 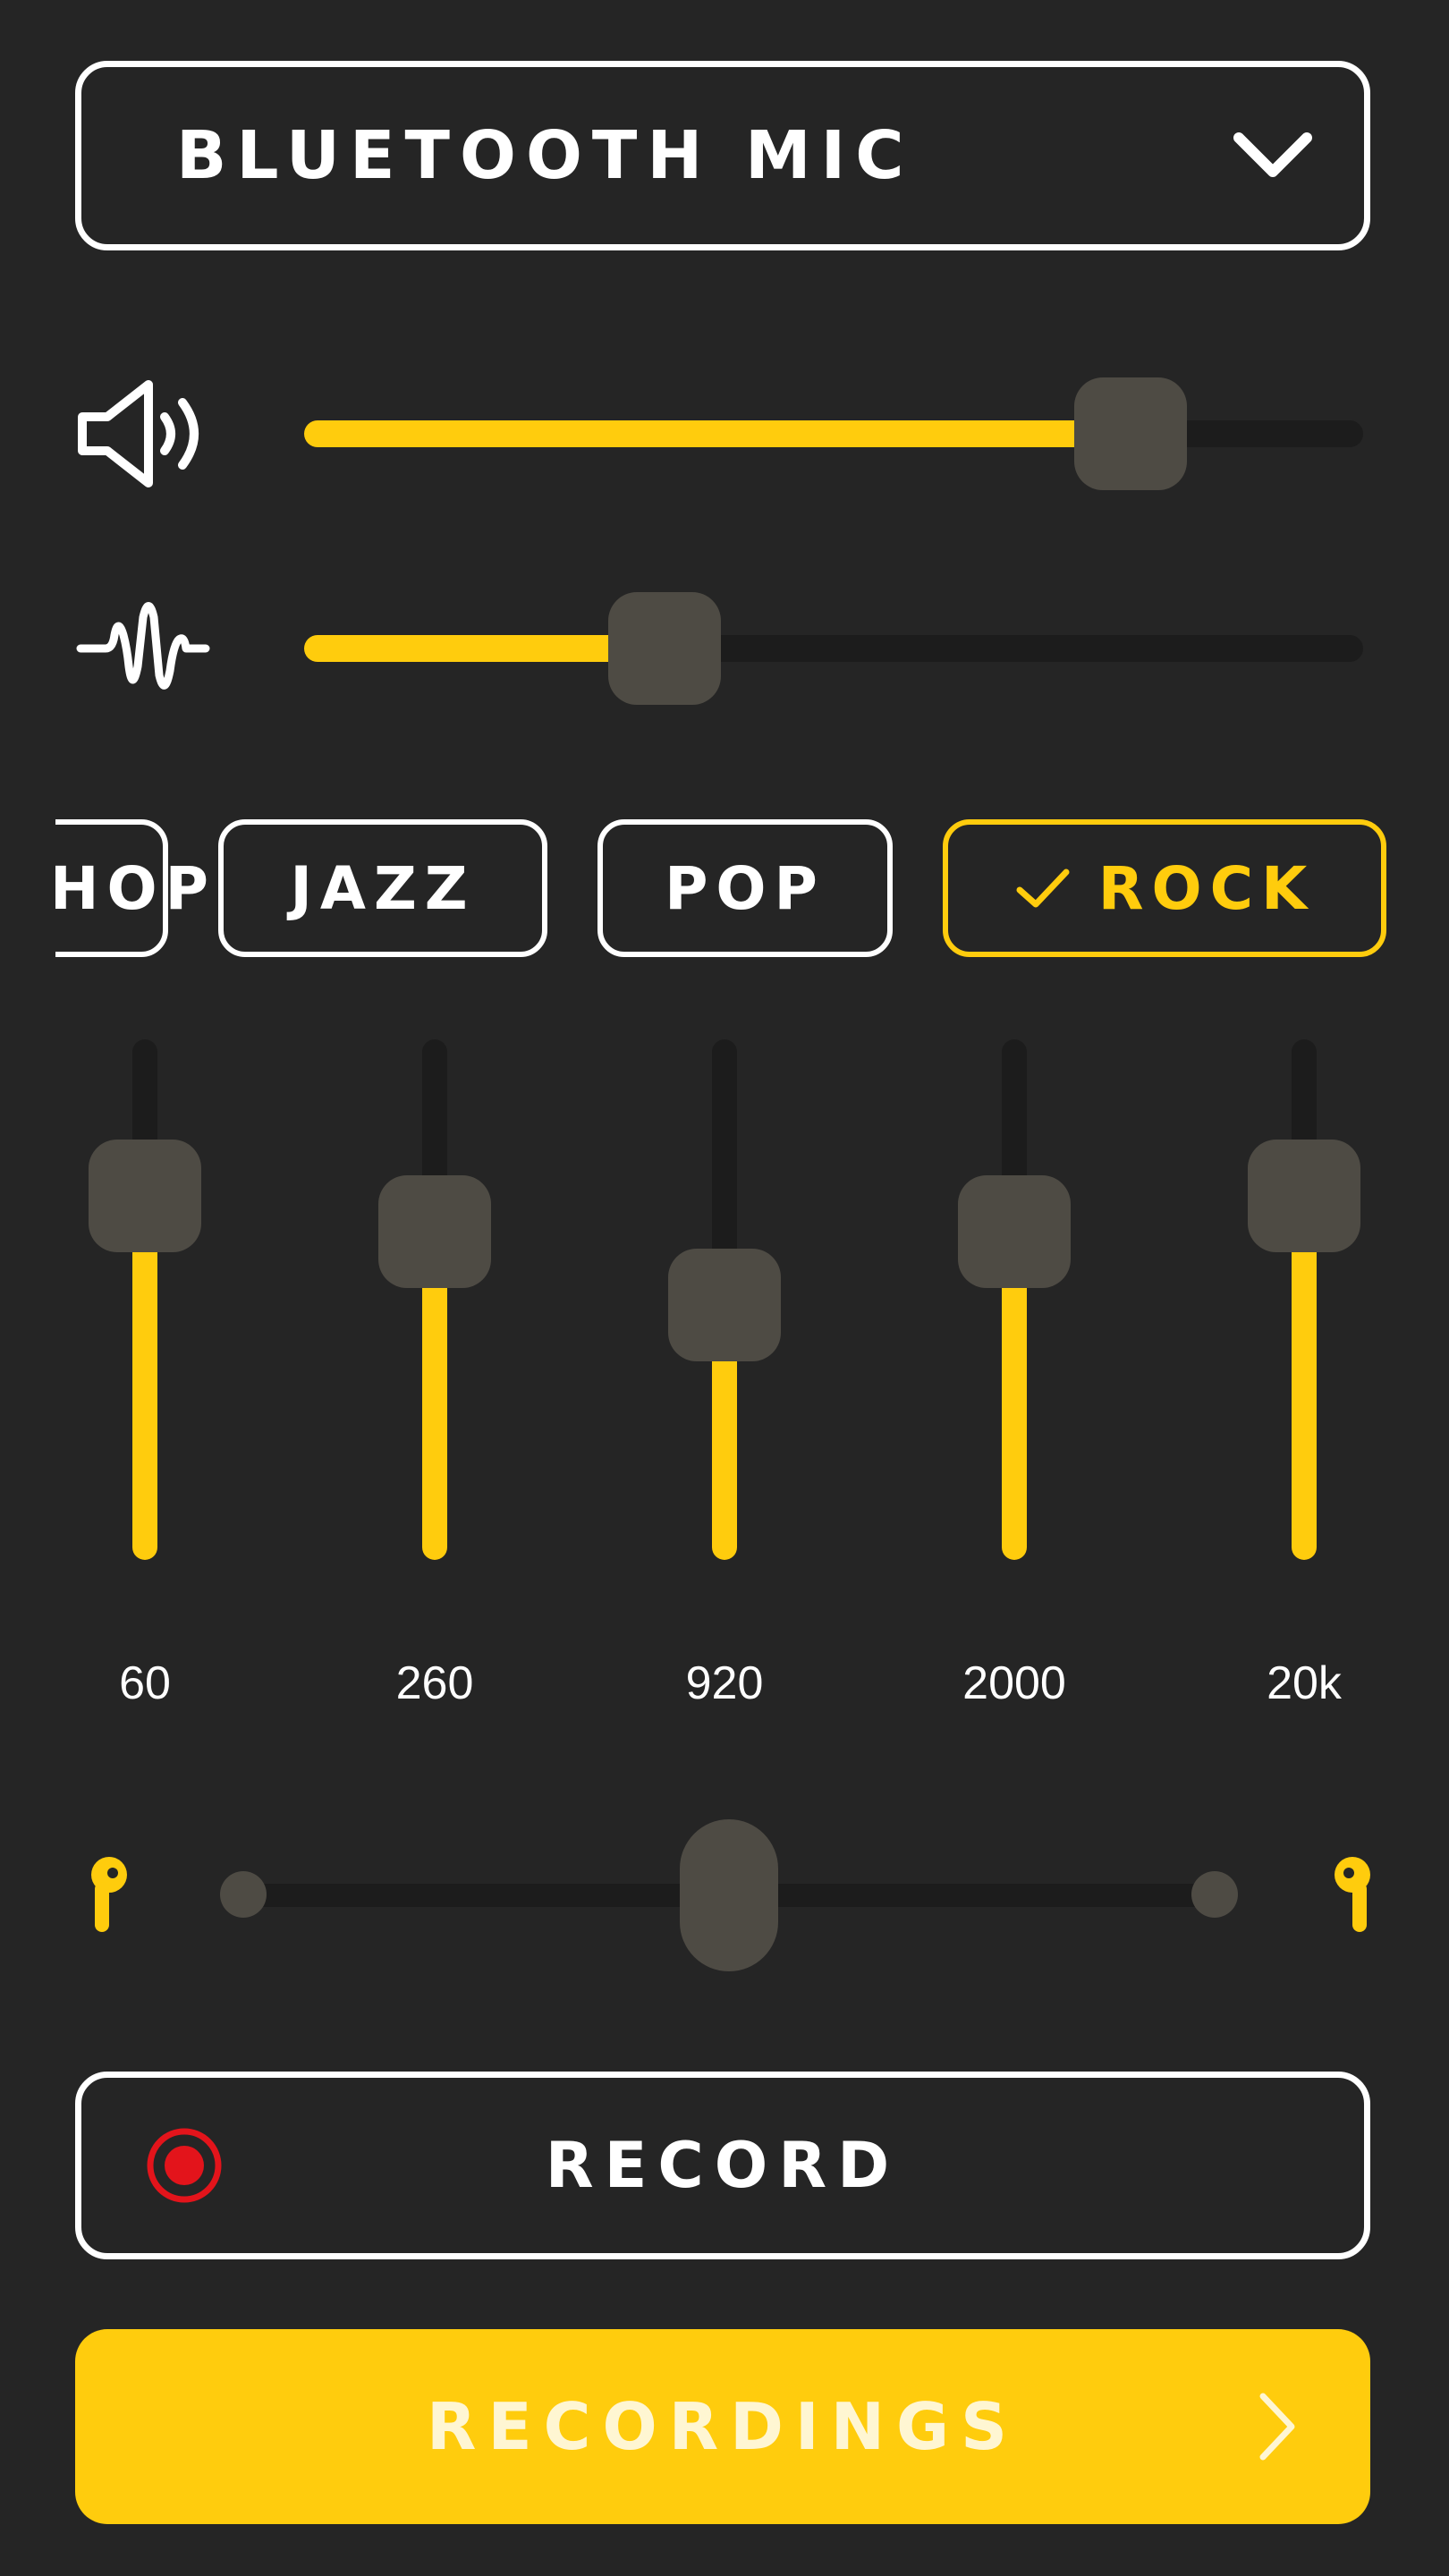 I want to click on eq-band-20k: 20k, so click(x=1304, y=1379).